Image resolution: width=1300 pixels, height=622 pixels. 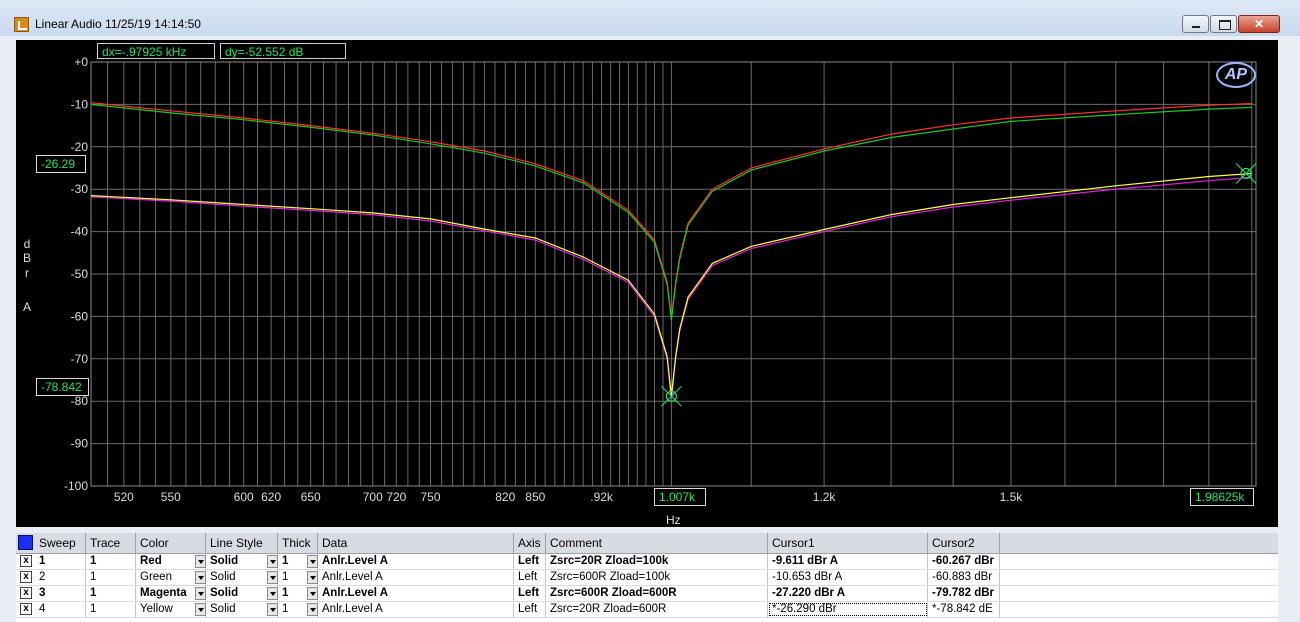 I want to click on cursor2-cell: -79.782 dBr, so click(x=964, y=593).